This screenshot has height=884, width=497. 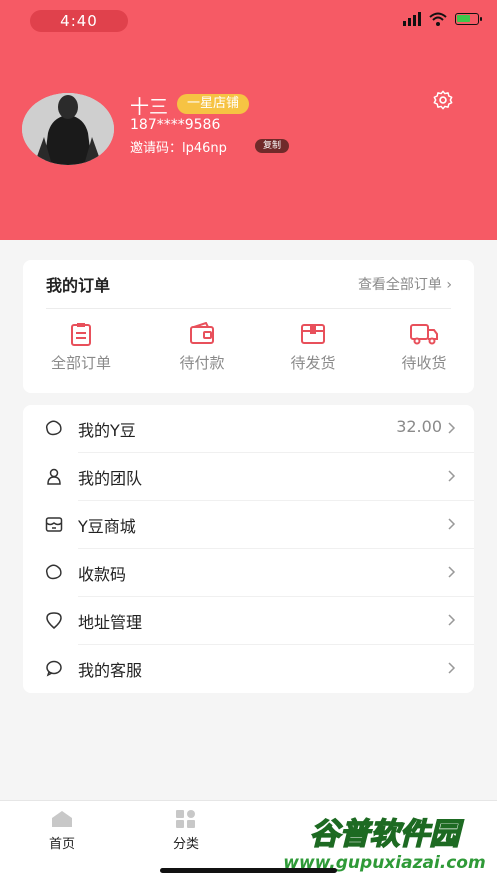 What do you see at coordinates (149, 107) in the screenshot?
I see `user-name: 十三` at bounding box center [149, 107].